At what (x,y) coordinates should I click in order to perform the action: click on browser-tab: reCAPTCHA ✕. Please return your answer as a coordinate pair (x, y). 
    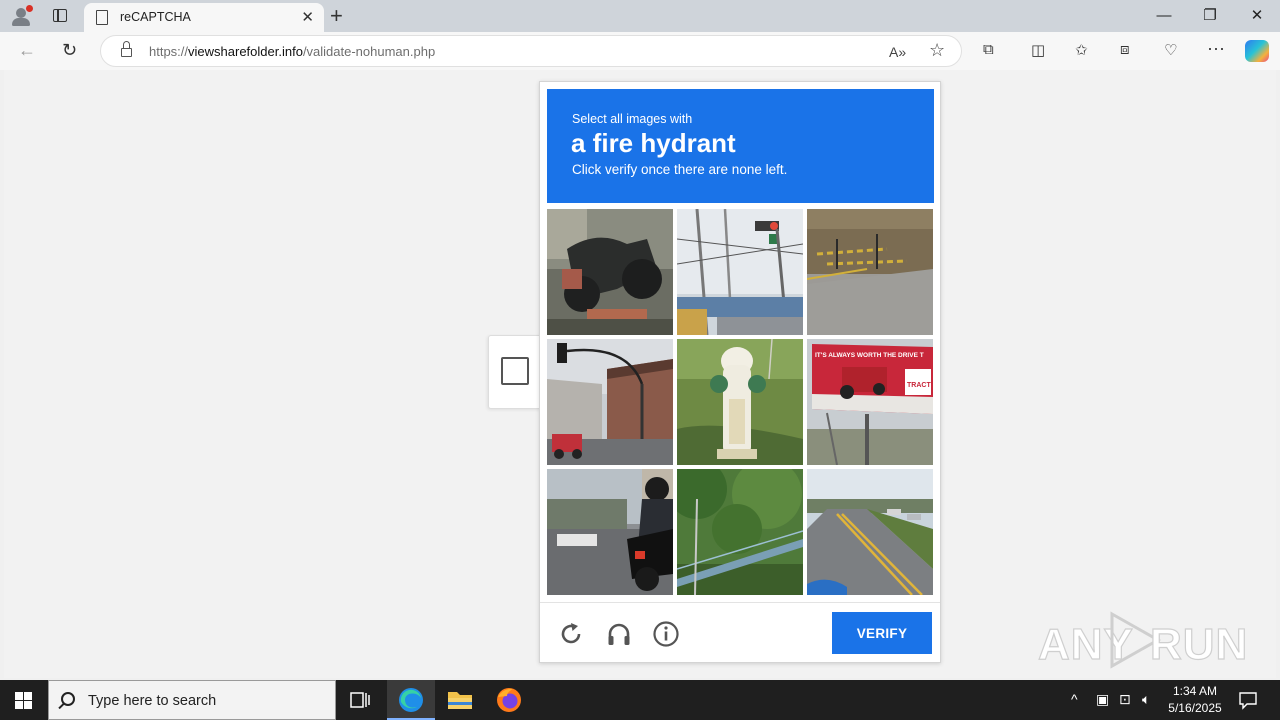
    Looking at the image, I should click on (204, 17).